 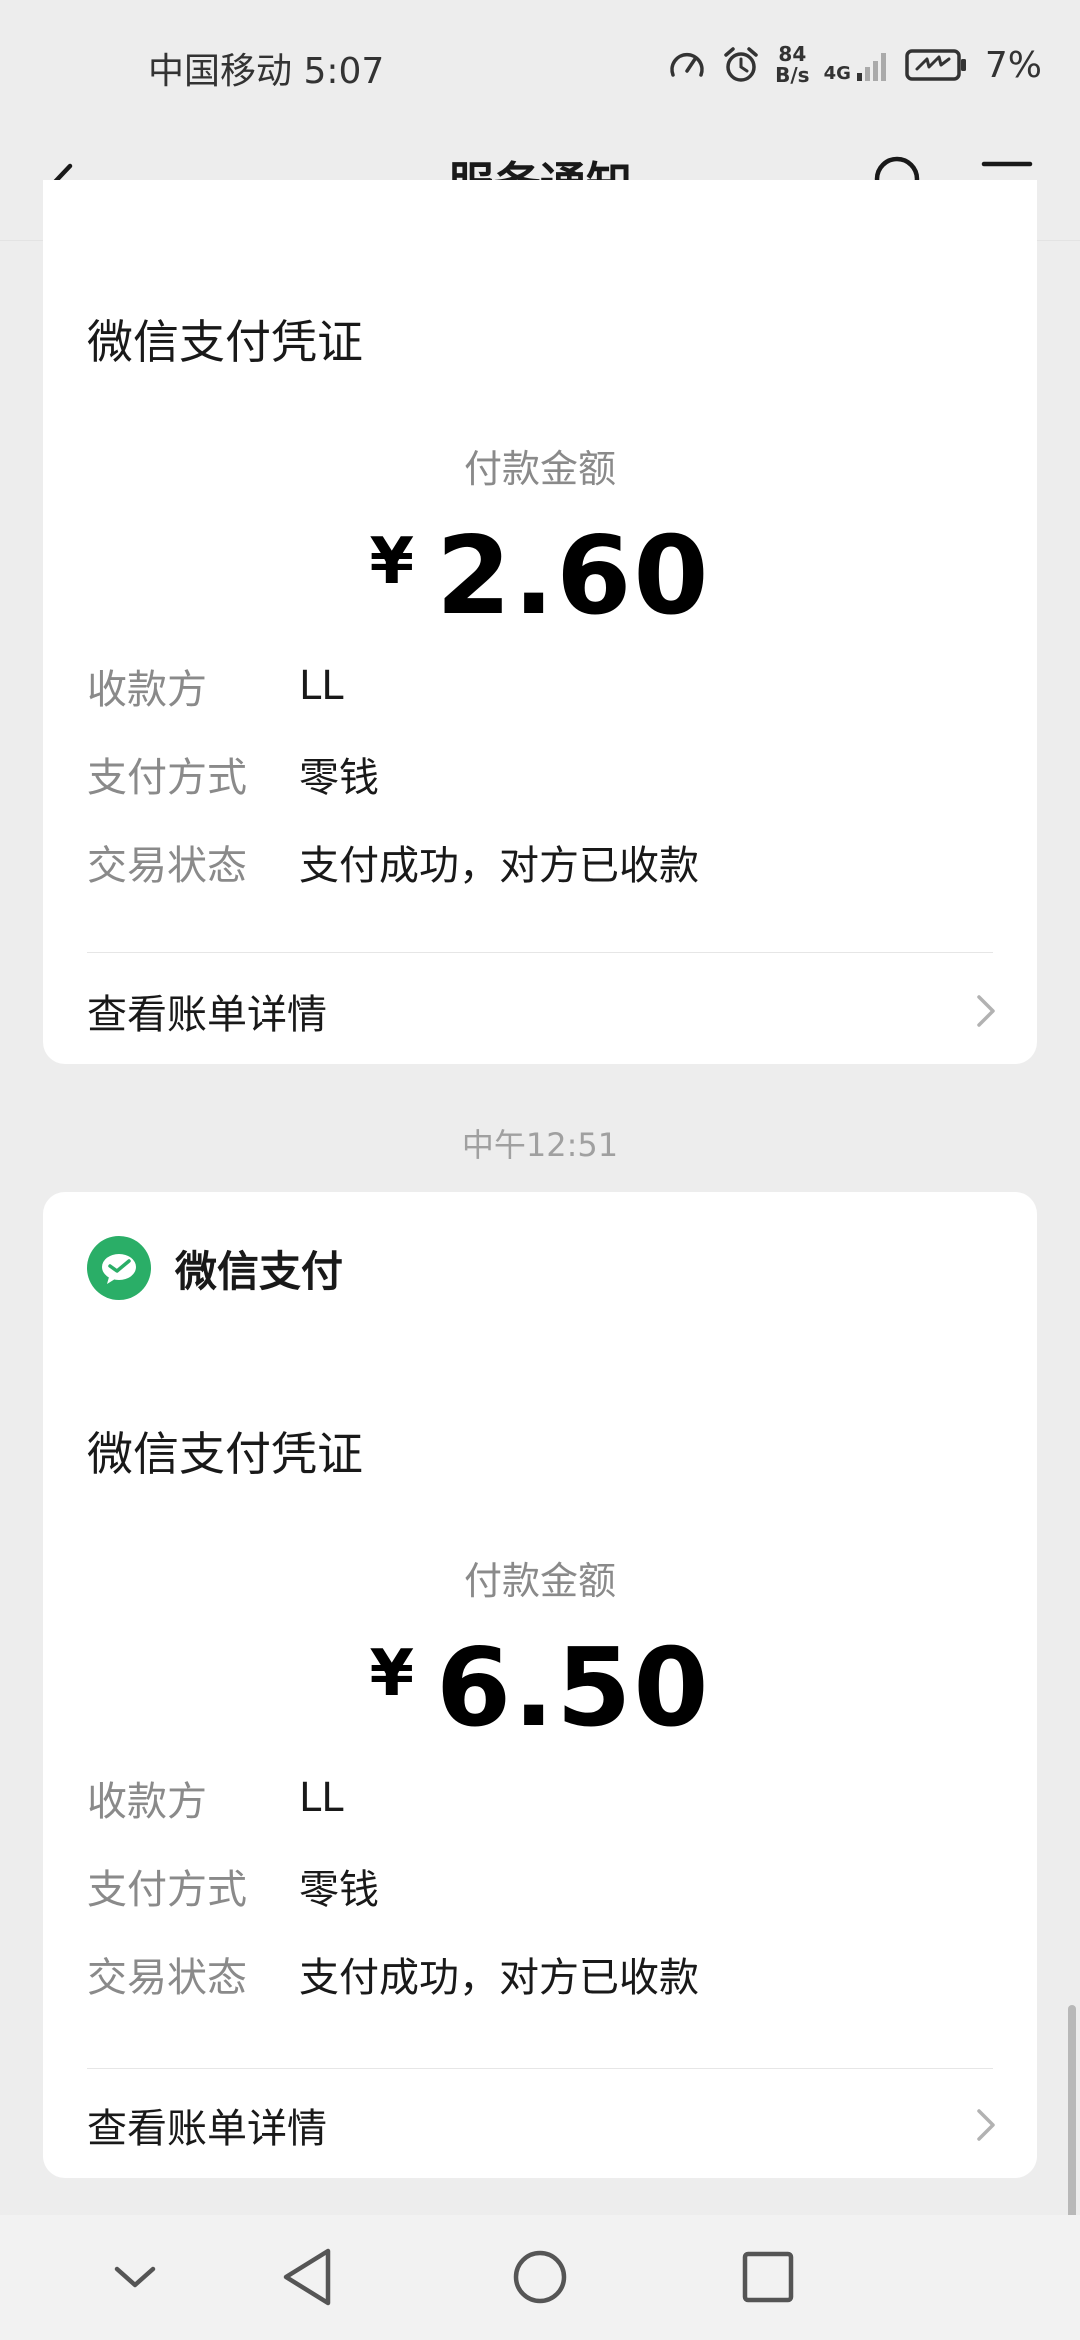 What do you see at coordinates (837, 73) in the screenshot?
I see `network-type: 4G` at bounding box center [837, 73].